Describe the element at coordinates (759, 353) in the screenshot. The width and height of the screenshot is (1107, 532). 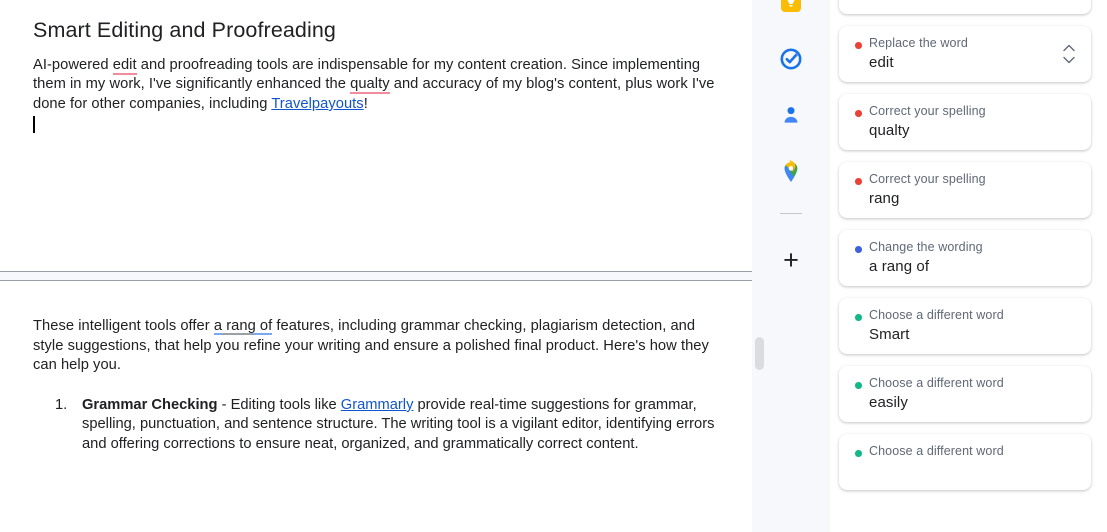
I see `document-scrollbar-thumb` at that location.